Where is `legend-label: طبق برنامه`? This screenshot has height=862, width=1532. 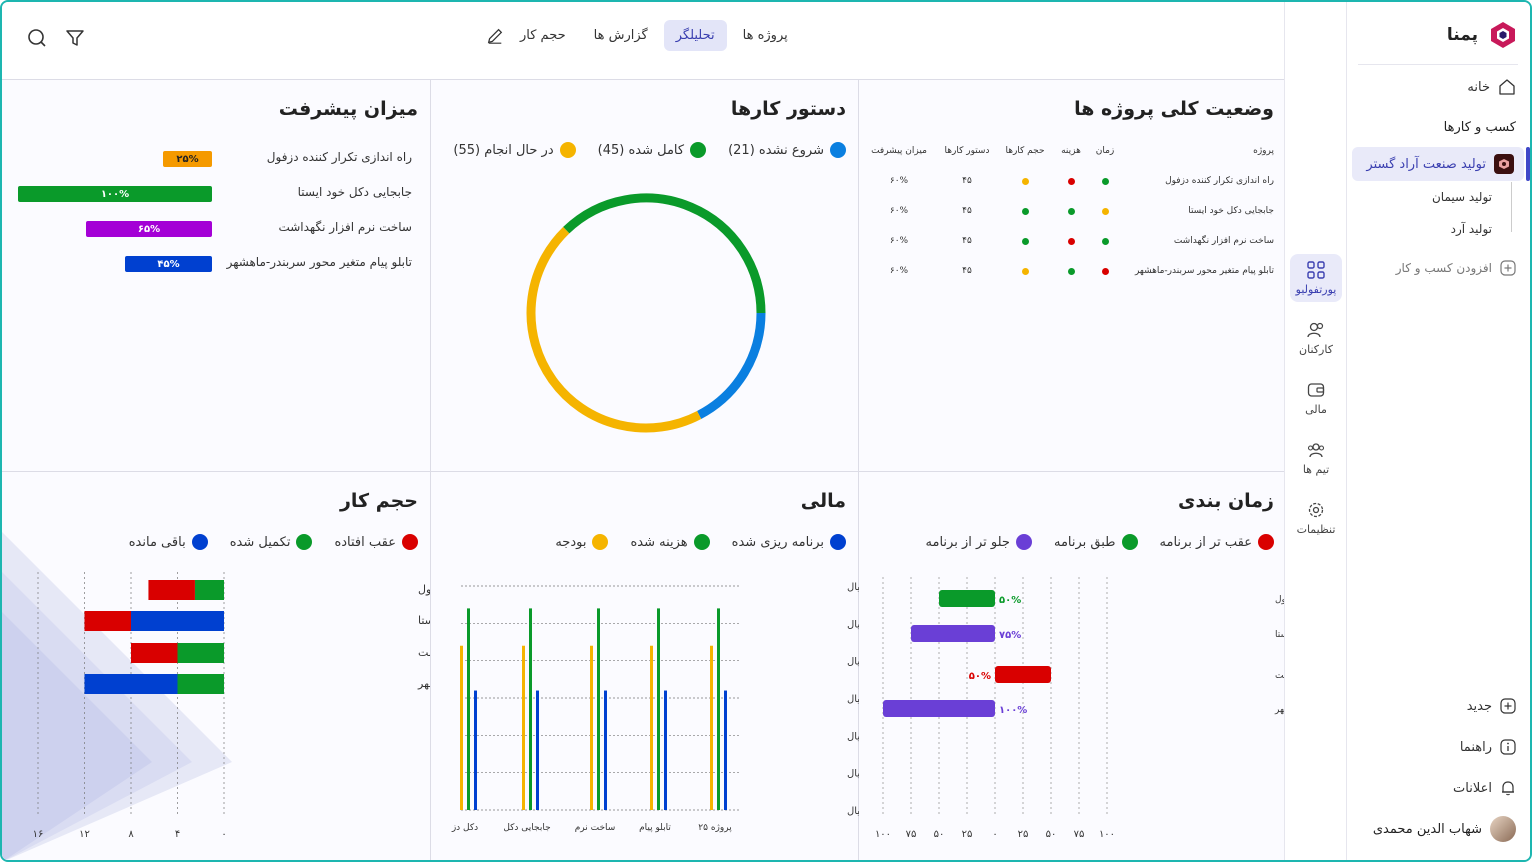
legend-label: طبق برنامه is located at coordinates (1084, 542).